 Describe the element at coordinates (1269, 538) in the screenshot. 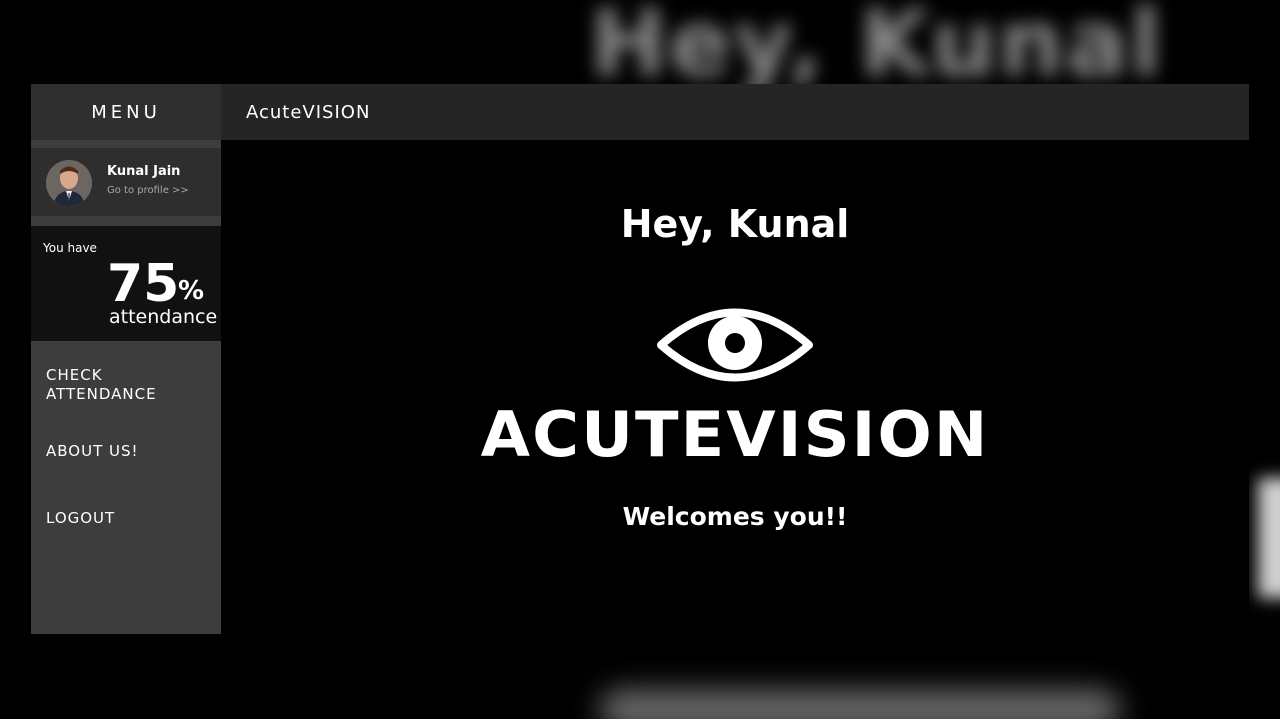

I see `blurred-background-edge` at that location.